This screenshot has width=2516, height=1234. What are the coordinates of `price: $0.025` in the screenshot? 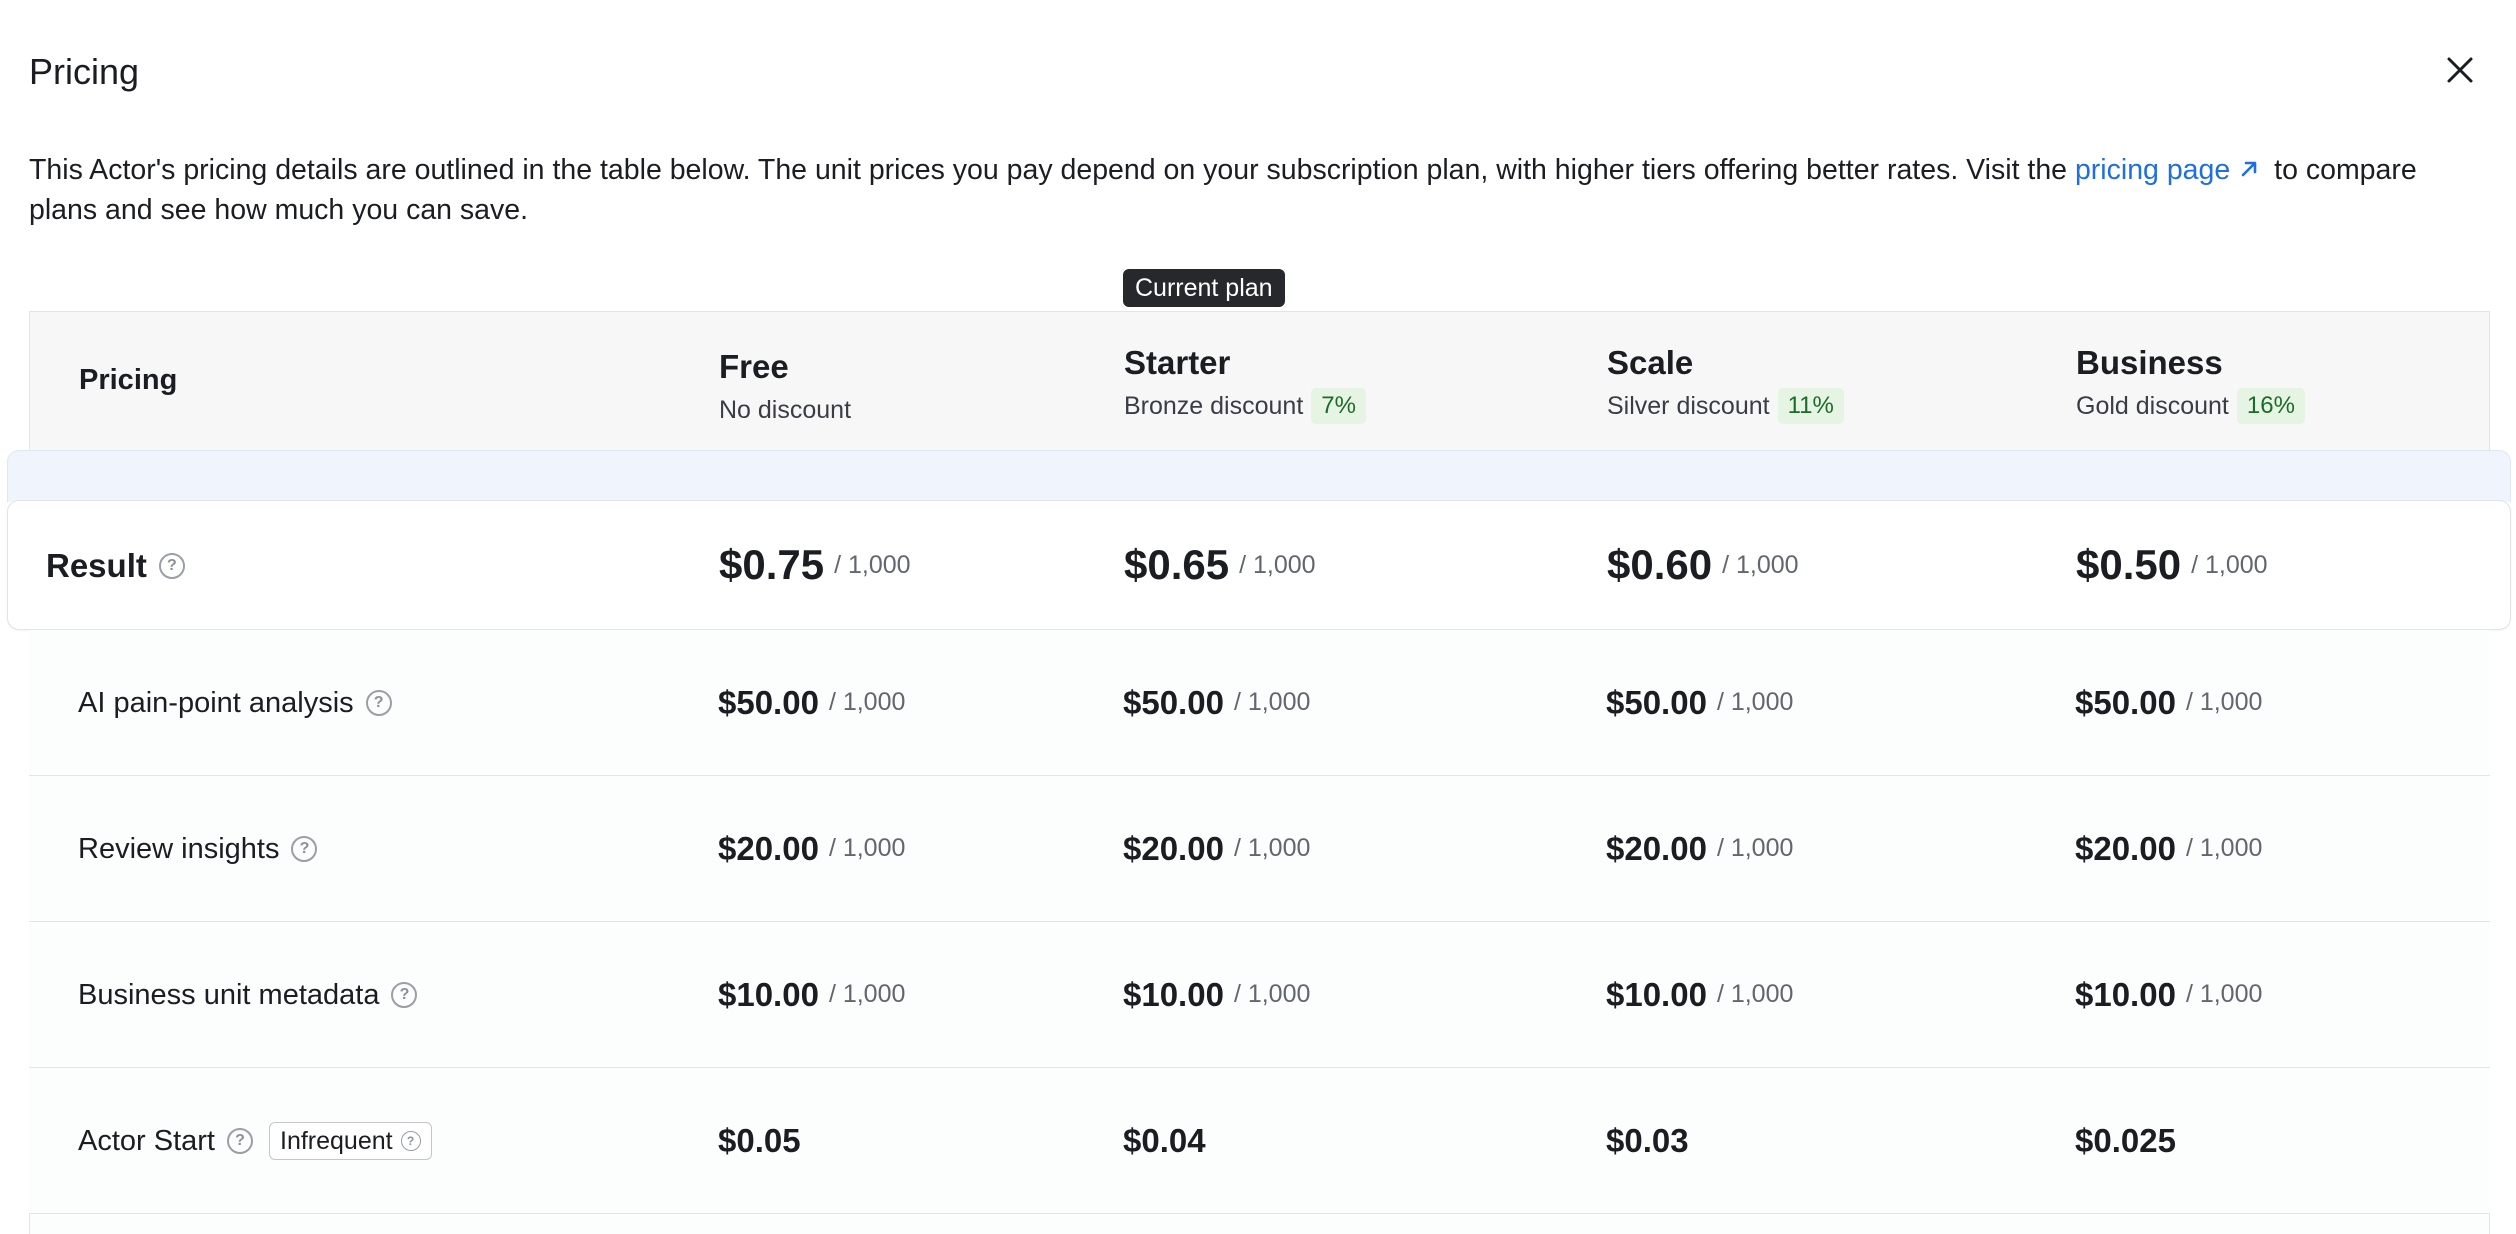 It's located at (2125, 1140).